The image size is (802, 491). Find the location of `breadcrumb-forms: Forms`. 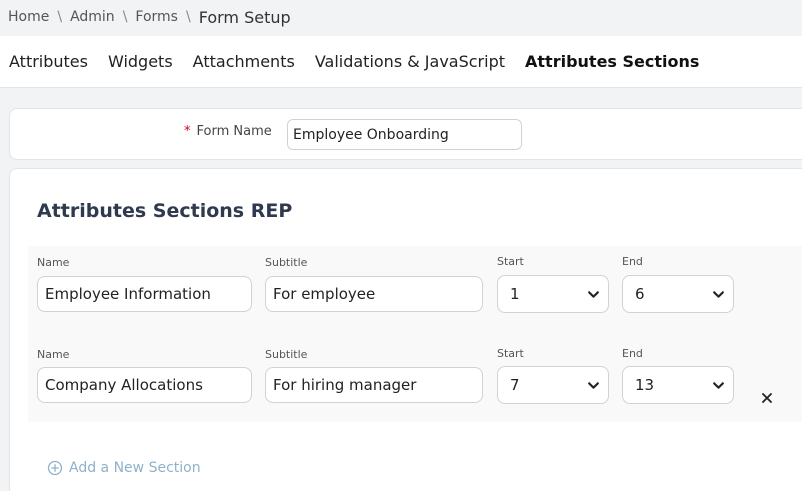

breadcrumb-forms: Forms is located at coordinates (156, 17).